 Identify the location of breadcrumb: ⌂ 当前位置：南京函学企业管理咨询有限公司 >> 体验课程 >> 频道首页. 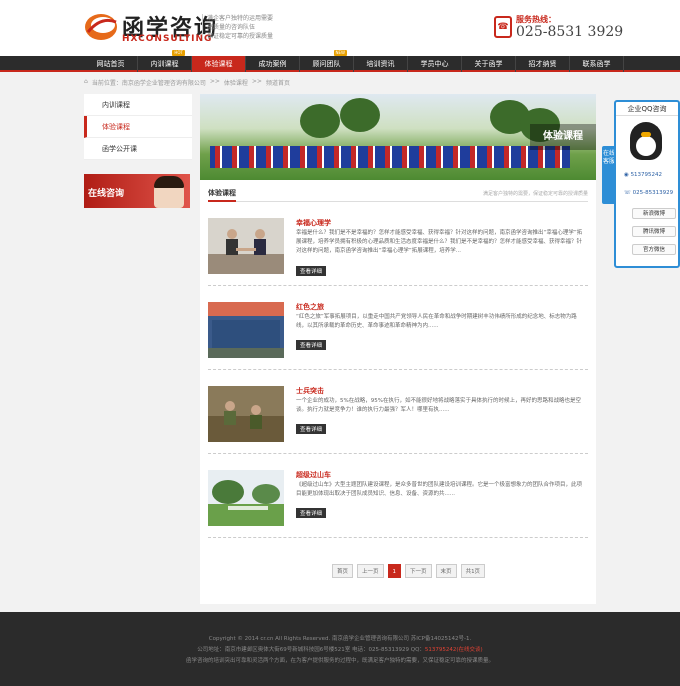
(344, 82).